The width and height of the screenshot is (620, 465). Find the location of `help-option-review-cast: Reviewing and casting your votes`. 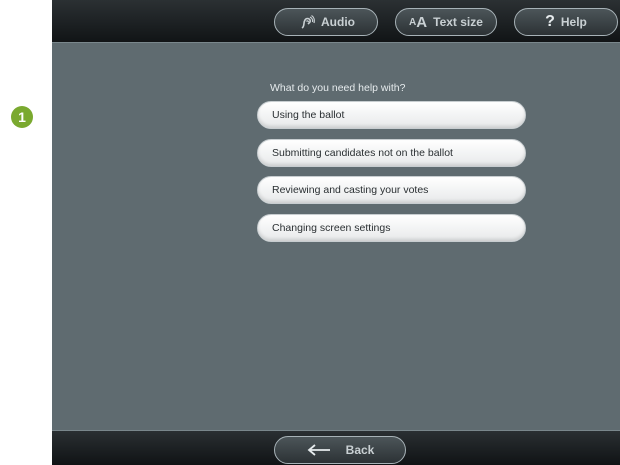

help-option-review-cast: Reviewing and casting your votes is located at coordinates (391, 190).